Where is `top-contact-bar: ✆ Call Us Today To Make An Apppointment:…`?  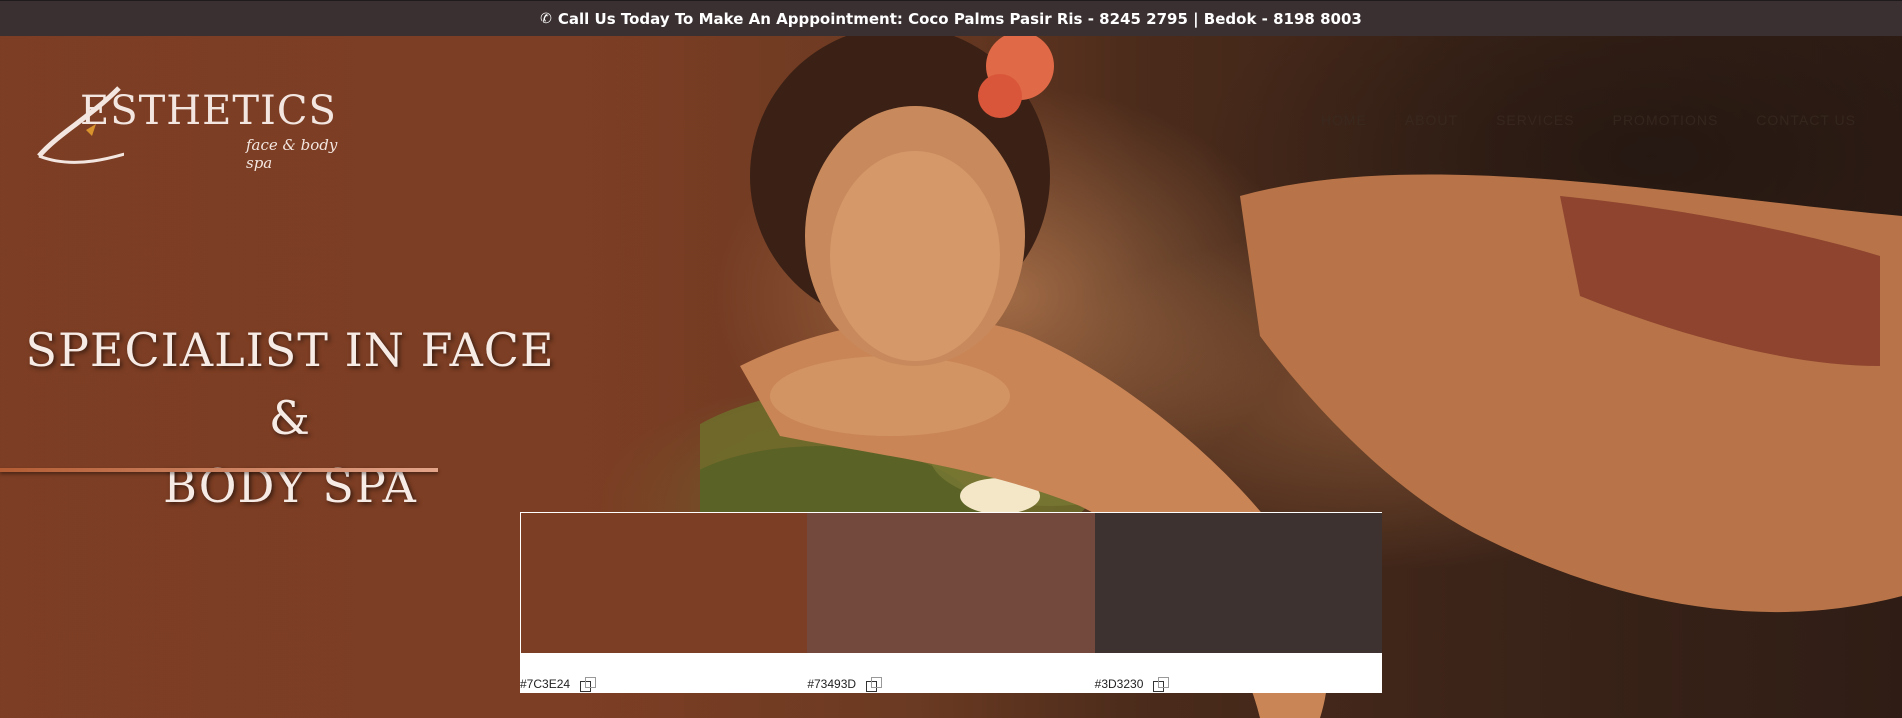
top-contact-bar: ✆ Call Us Today To Make An Apppointment:… is located at coordinates (951, 18).